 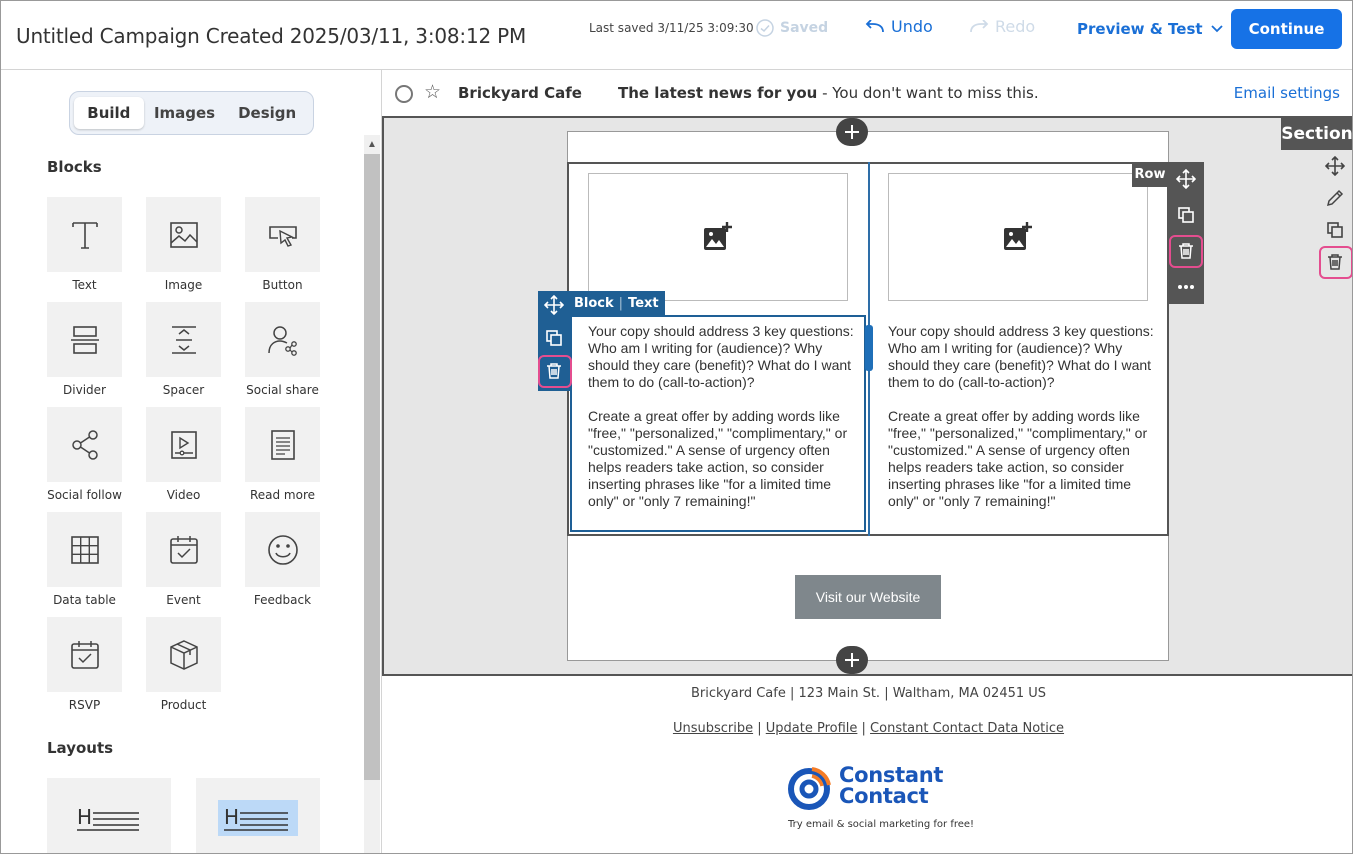 I want to click on preview-test-dropdown: Preview & Test, so click(x=1150, y=29).